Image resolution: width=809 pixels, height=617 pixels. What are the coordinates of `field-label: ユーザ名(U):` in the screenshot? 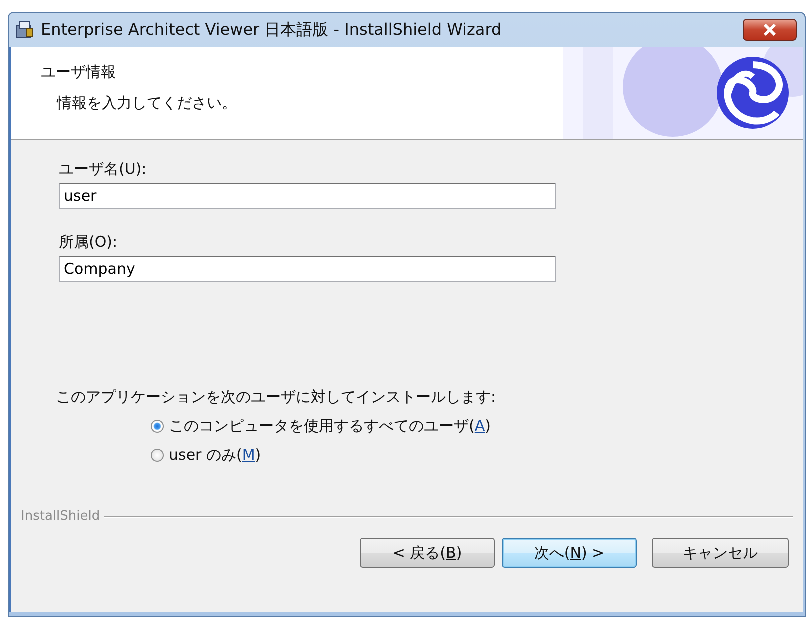 It's located at (103, 169).